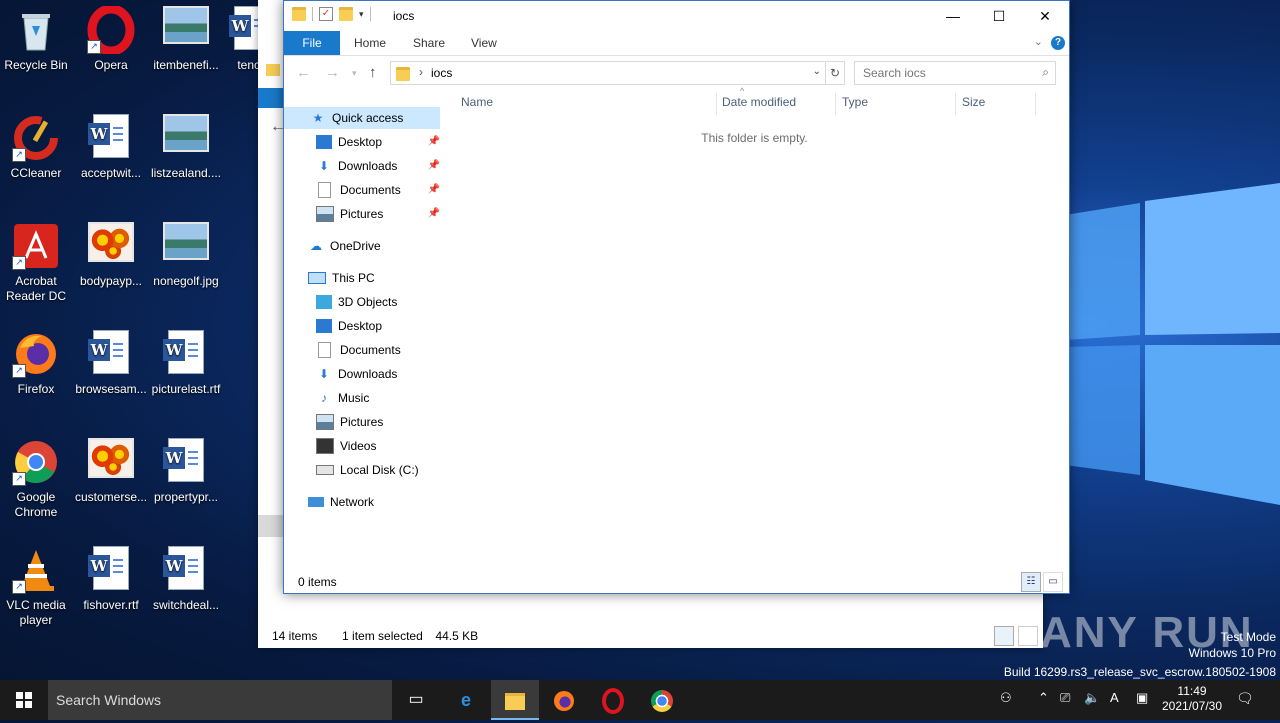 Image resolution: width=1280 pixels, height=723 pixels. What do you see at coordinates (24, 700) in the screenshot?
I see `start-button` at bounding box center [24, 700].